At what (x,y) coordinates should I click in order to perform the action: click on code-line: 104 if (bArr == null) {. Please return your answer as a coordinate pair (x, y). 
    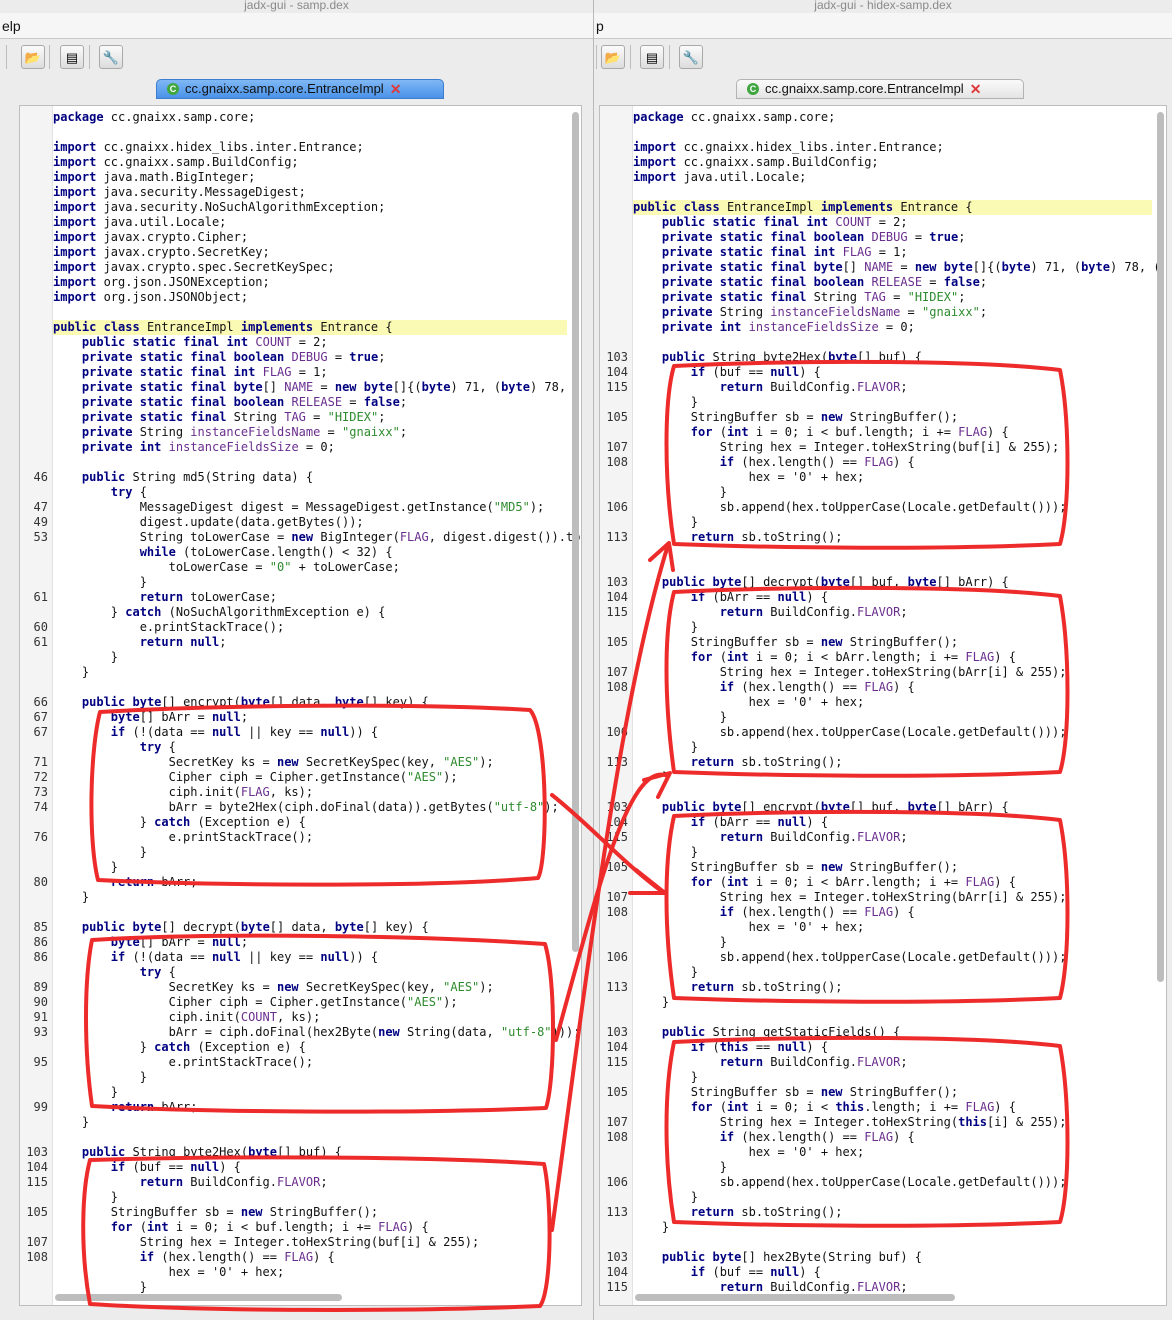
    Looking at the image, I should click on (883, 597).